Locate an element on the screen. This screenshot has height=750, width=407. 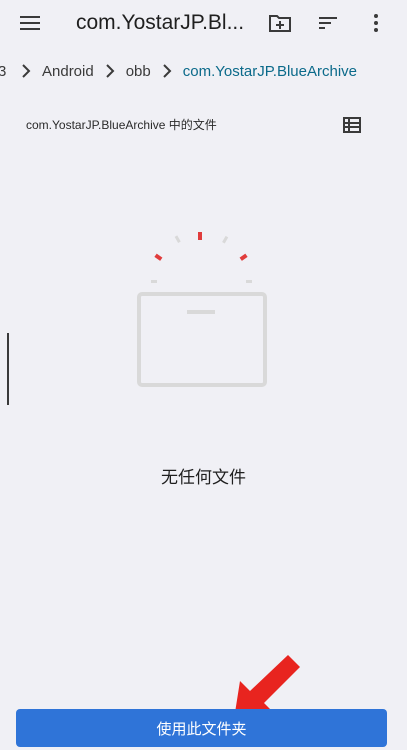
sort-button is located at coordinates (328, 23).